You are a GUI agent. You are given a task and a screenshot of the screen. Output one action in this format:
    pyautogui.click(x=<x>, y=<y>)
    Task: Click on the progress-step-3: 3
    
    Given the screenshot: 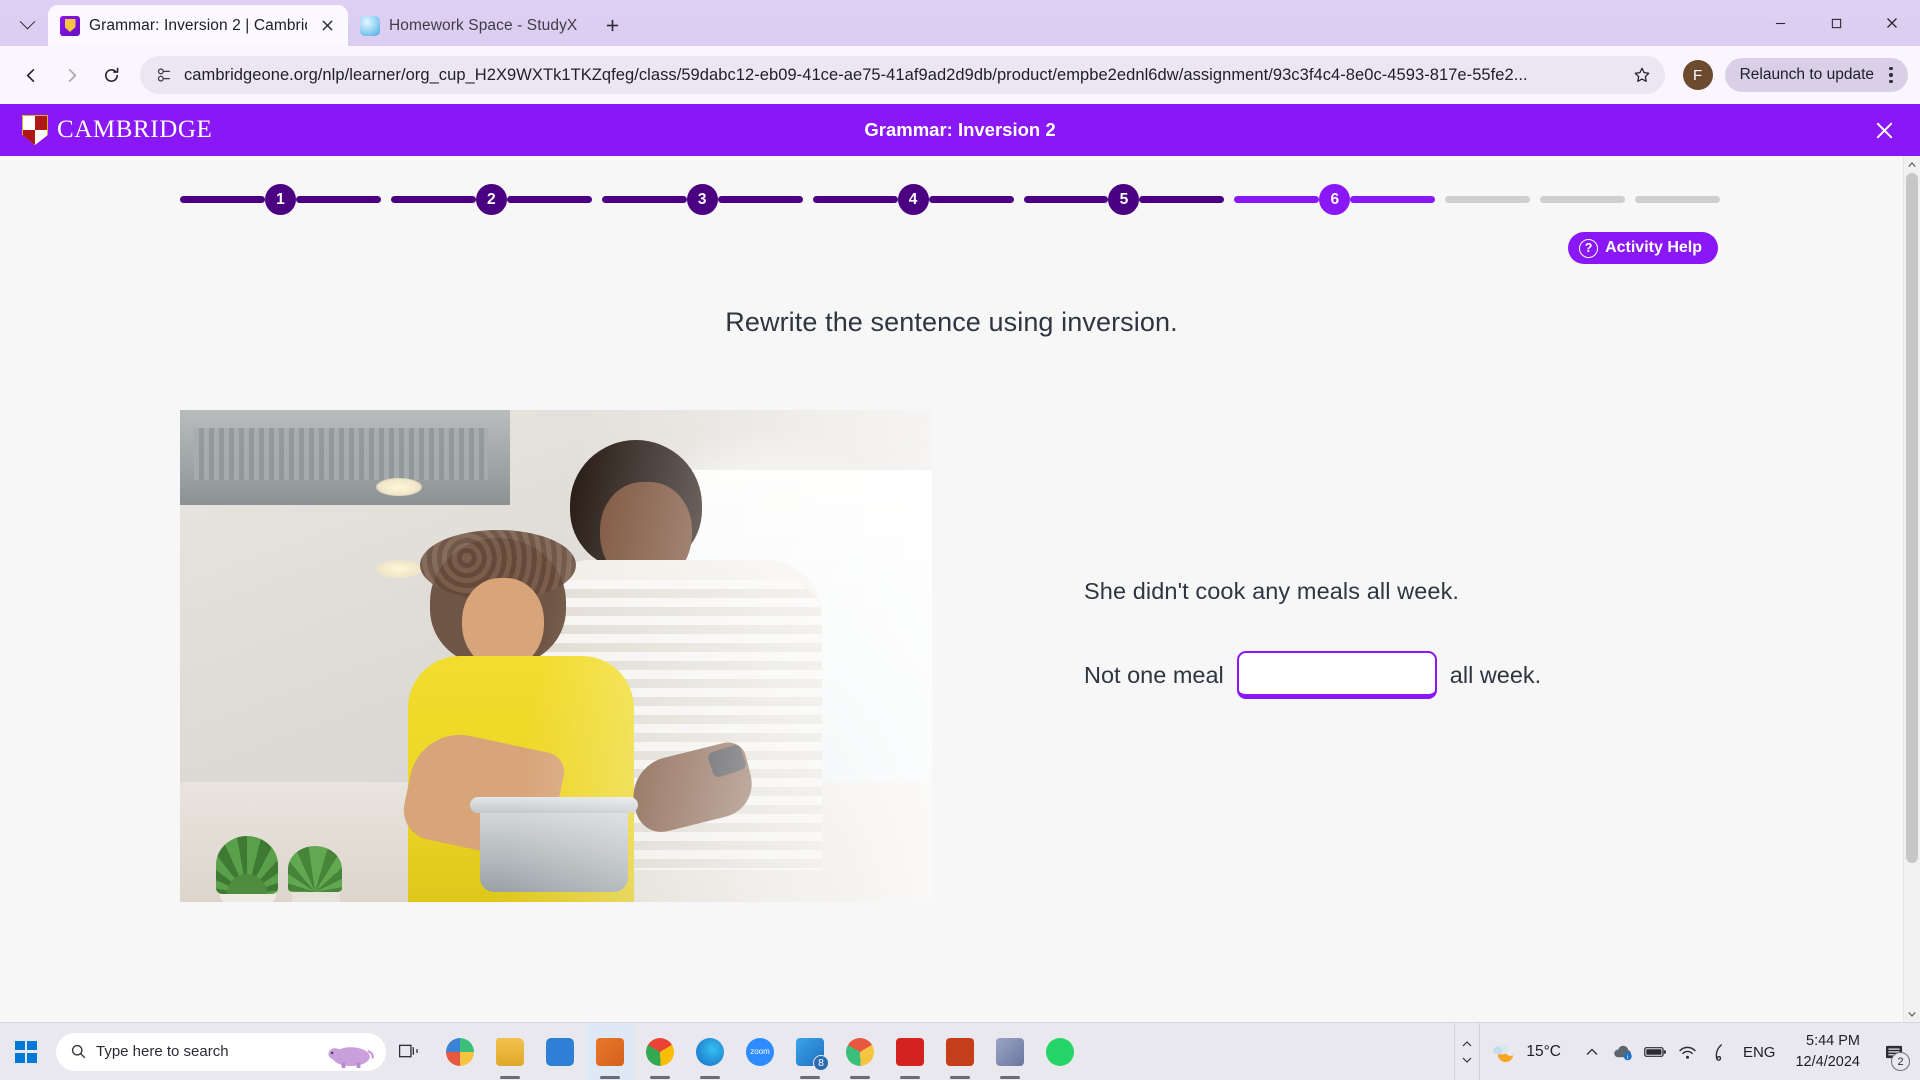 What is the action you would take?
    pyautogui.click(x=702, y=199)
    